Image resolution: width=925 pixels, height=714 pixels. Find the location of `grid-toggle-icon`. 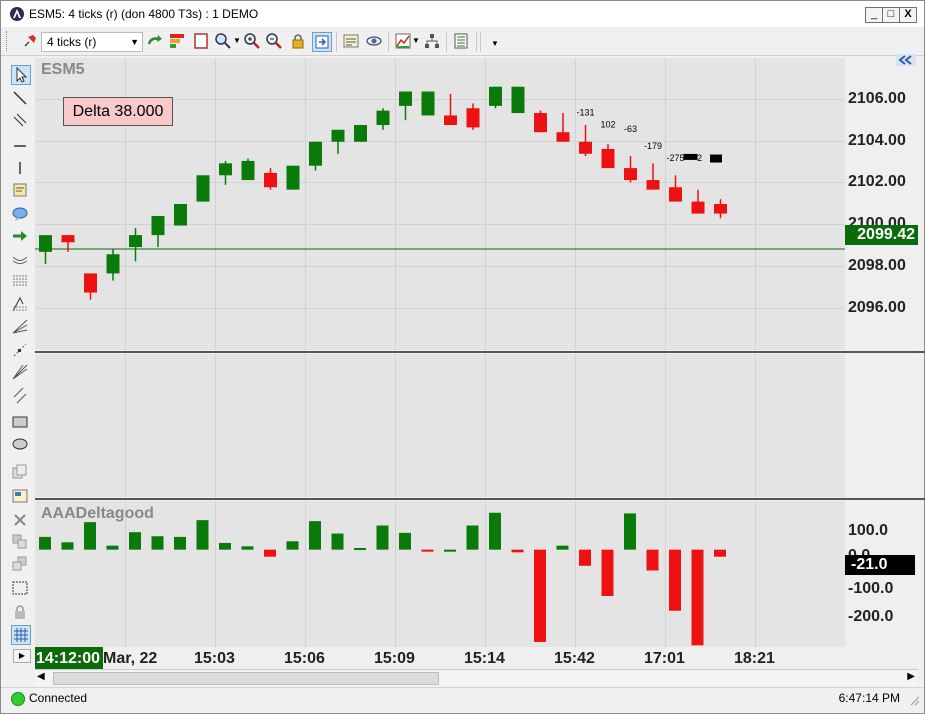

grid-toggle-icon is located at coordinates (21, 635).